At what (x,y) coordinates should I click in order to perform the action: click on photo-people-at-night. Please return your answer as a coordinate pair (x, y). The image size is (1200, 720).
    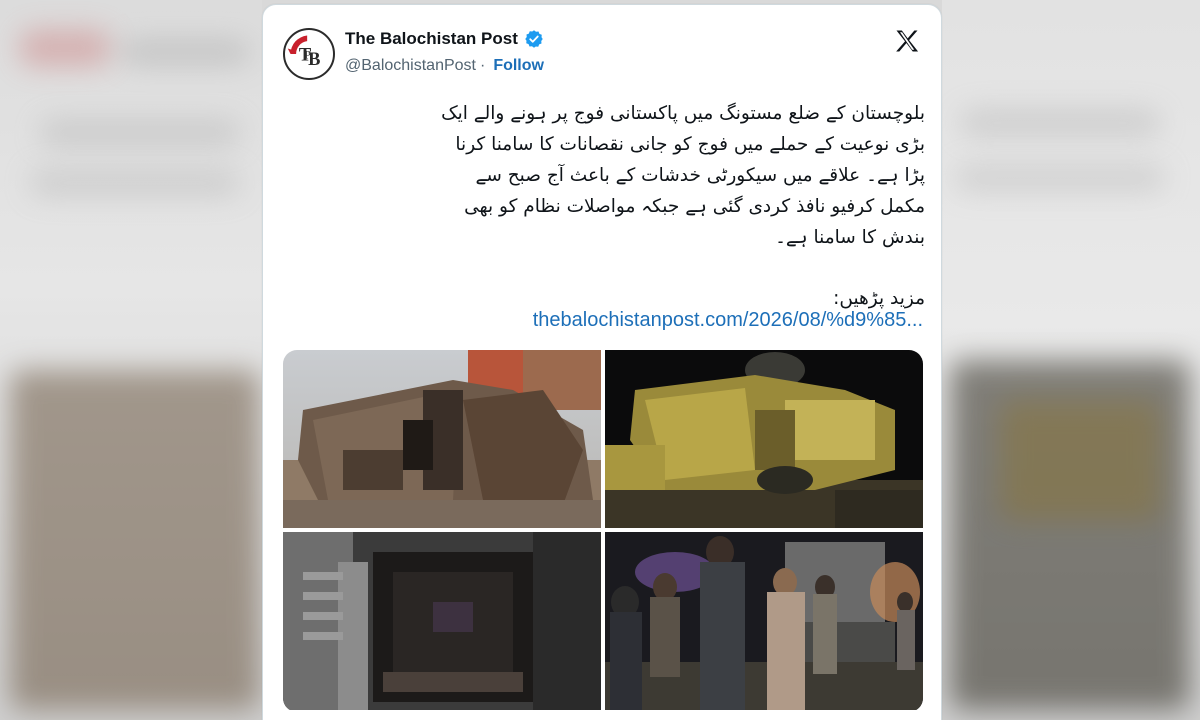
    Looking at the image, I should click on (764, 621).